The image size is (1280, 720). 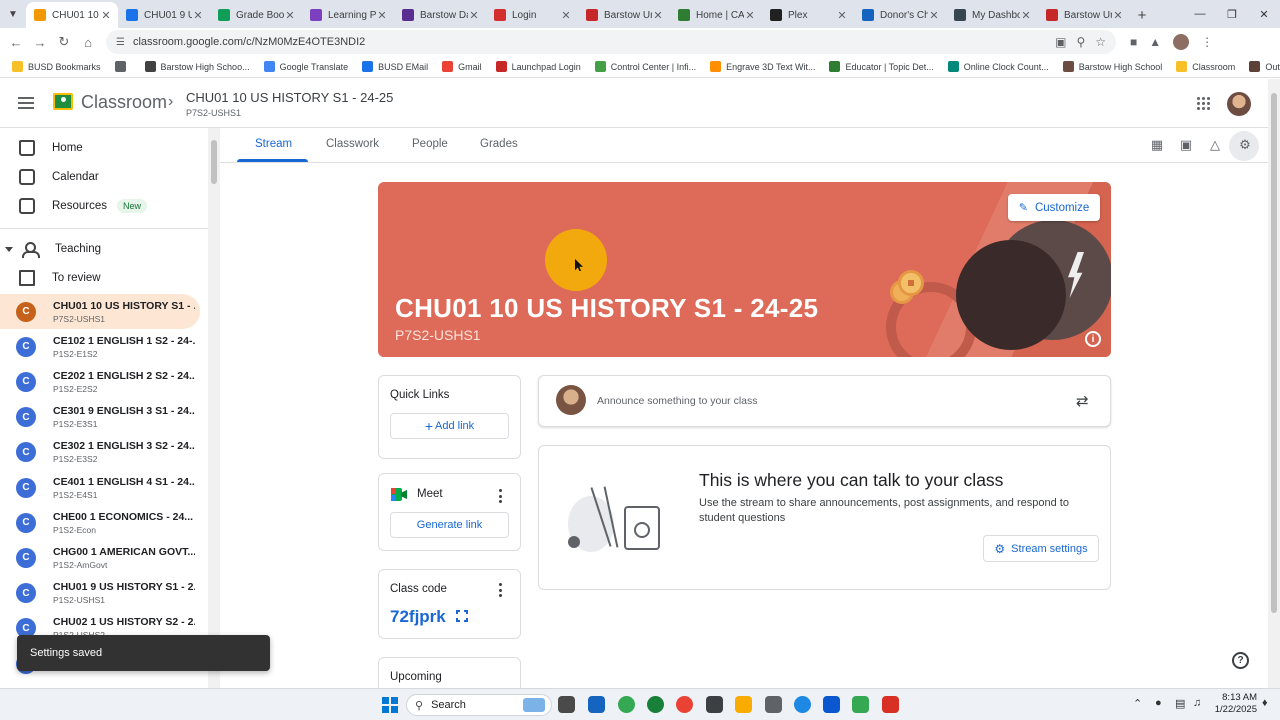 I want to click on browser-tab: Grade Book✕, so click(x=256, y=15).